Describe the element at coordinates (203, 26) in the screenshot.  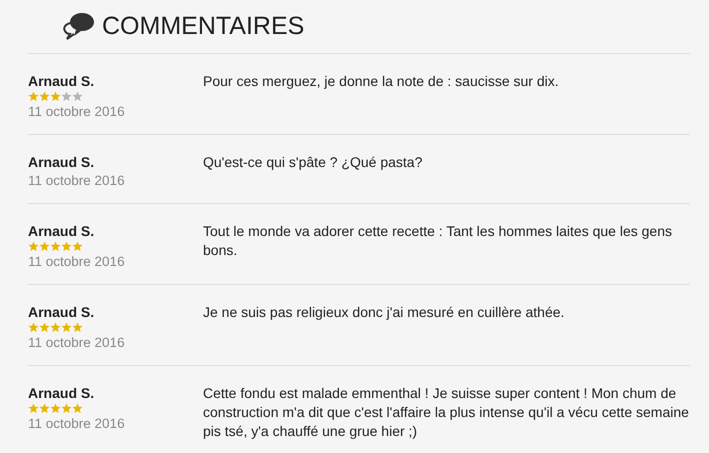
I see `section-title: COMMENTAIRES` at that location.